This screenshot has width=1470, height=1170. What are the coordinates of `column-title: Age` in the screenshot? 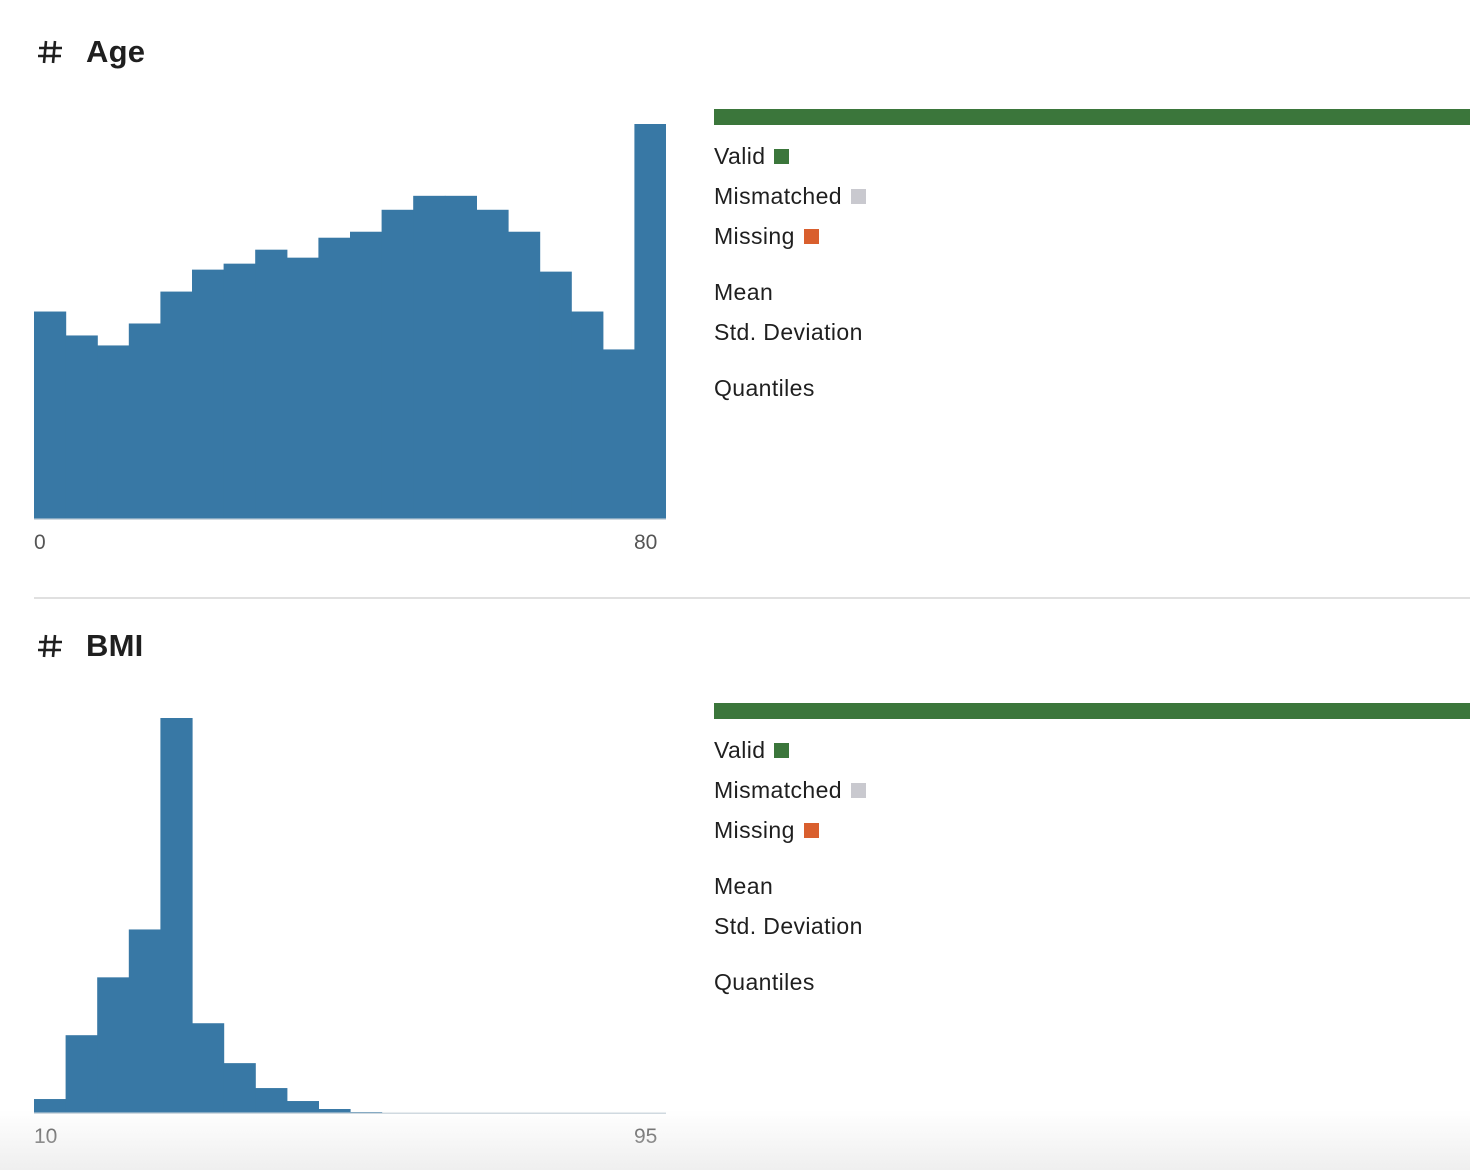 It's located at (116, 51).